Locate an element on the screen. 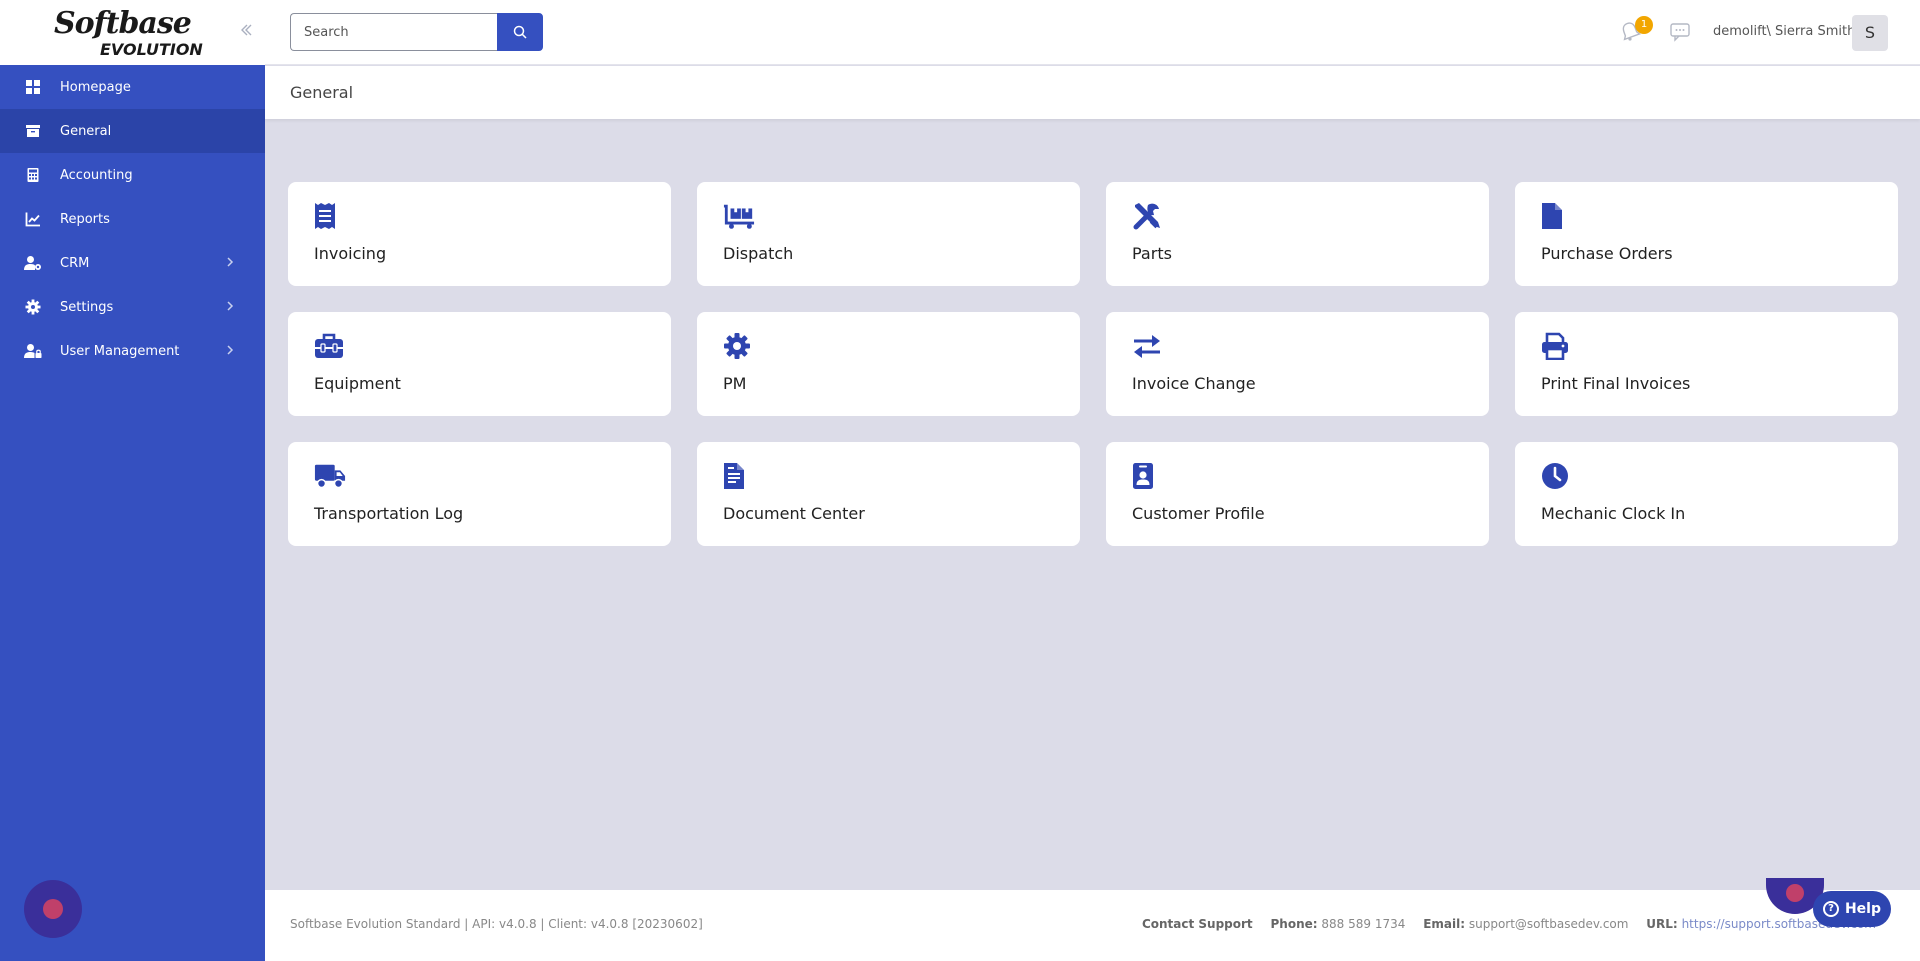 The width and height of the screenshot is (1920, 961). module-card-document-center: Document Center is located at coordinates (888, 494).